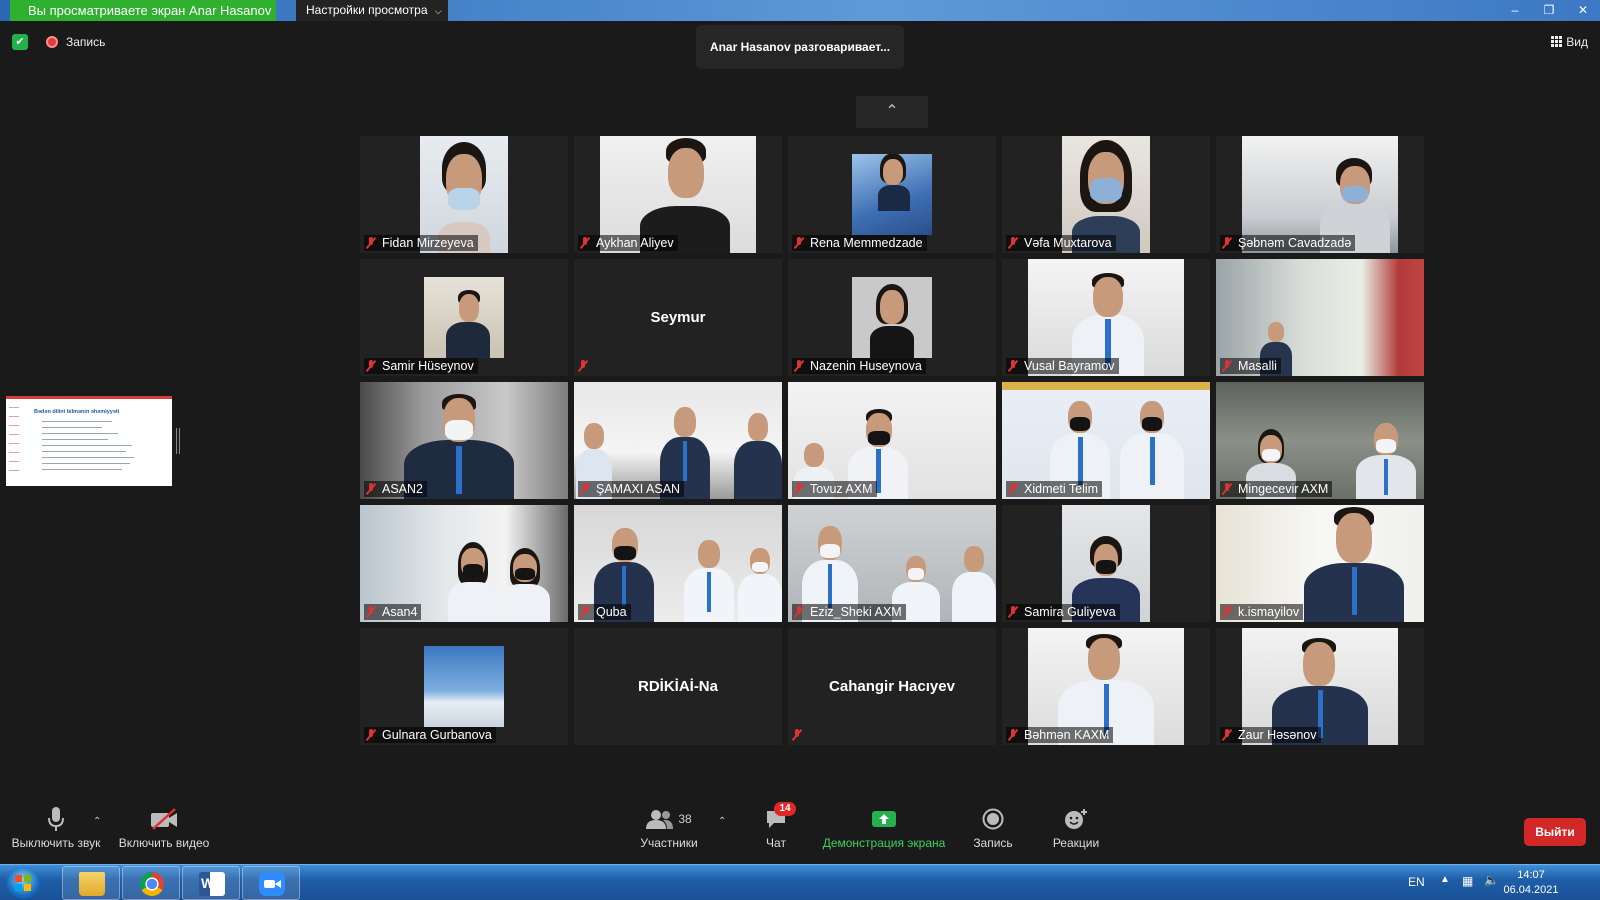 The height and width of the screenshot is (900, 1600). I want to click on participant-name-label: Samira Guliyeva, so click(1063, 612).